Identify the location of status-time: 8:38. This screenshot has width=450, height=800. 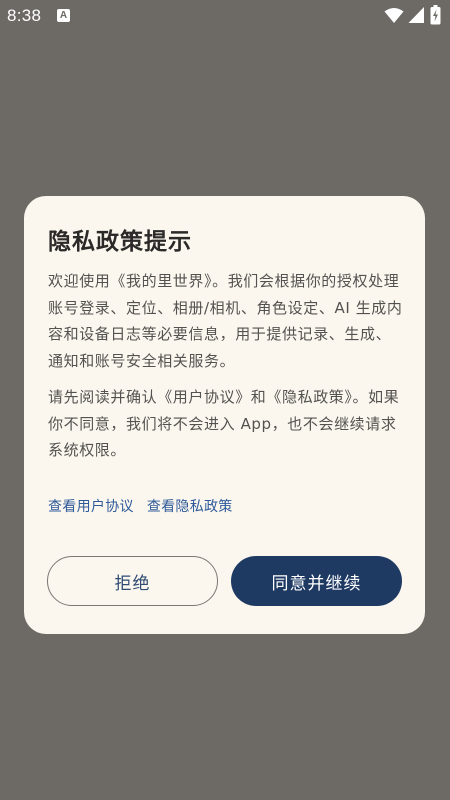
(24, 15).